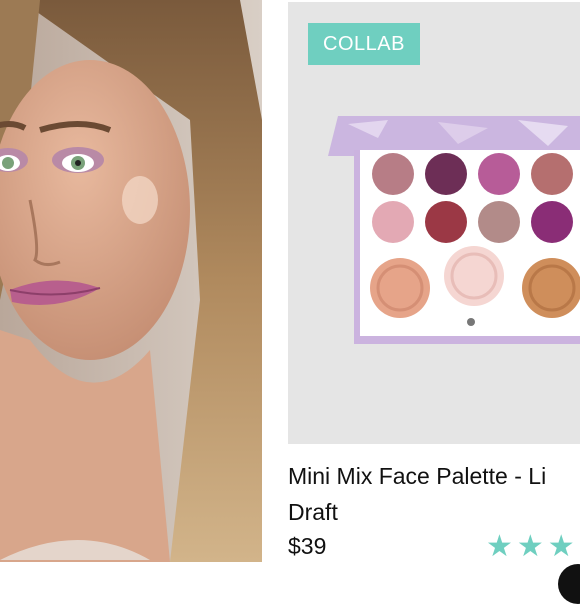 This screenshot has height=604, width=580. What do you see at coordinates (307, 546) in the screenshot?
I see `product-price: $39` at bounding box center [307, 546].